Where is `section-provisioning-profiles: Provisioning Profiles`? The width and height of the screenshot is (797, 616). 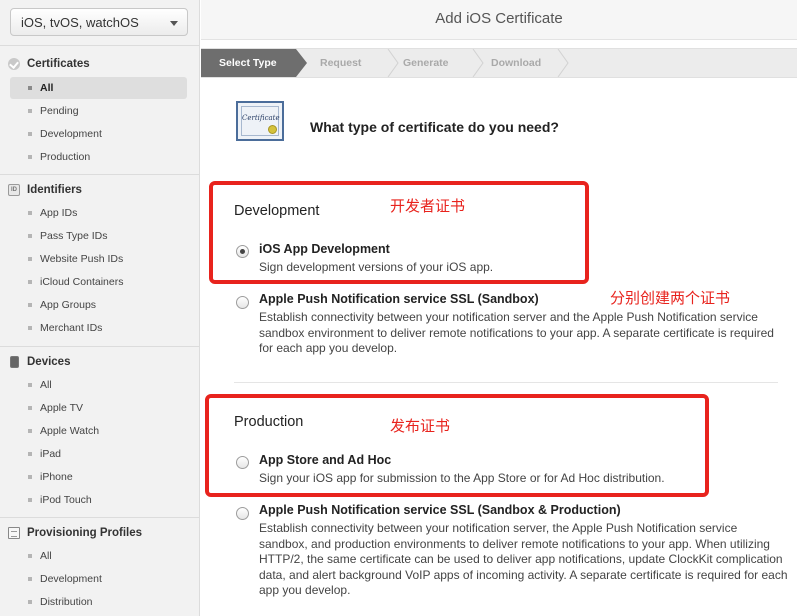 section-provisioning-profiles: Provisioning Profiles is located at coordinates (75, 533).